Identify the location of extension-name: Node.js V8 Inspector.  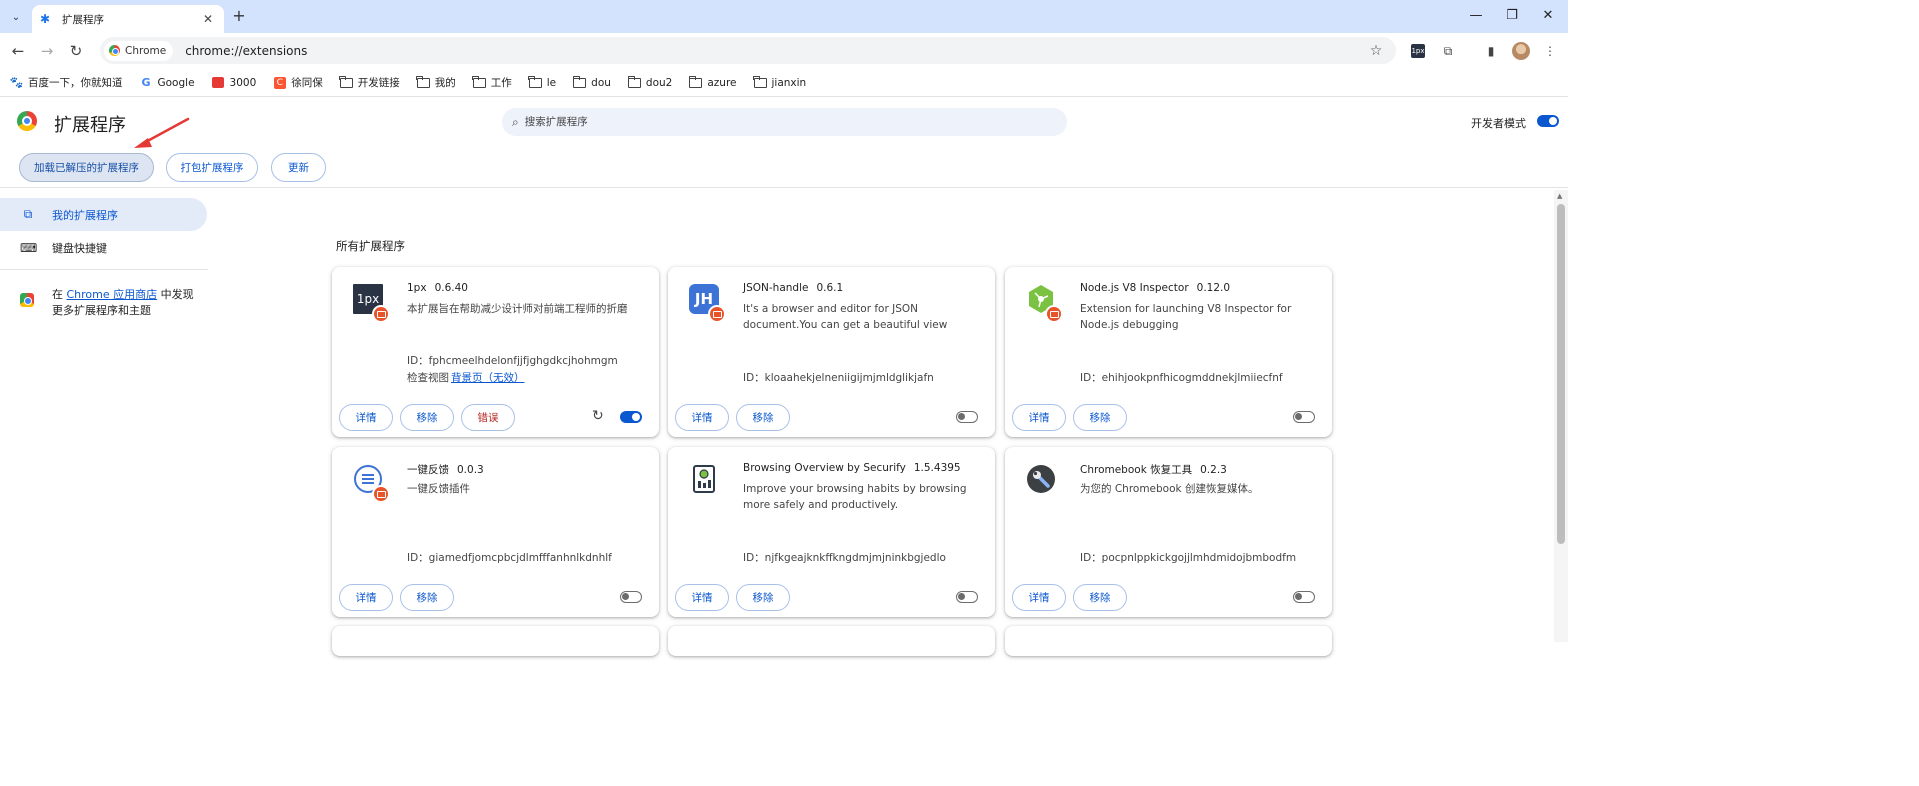
(1134, 288).